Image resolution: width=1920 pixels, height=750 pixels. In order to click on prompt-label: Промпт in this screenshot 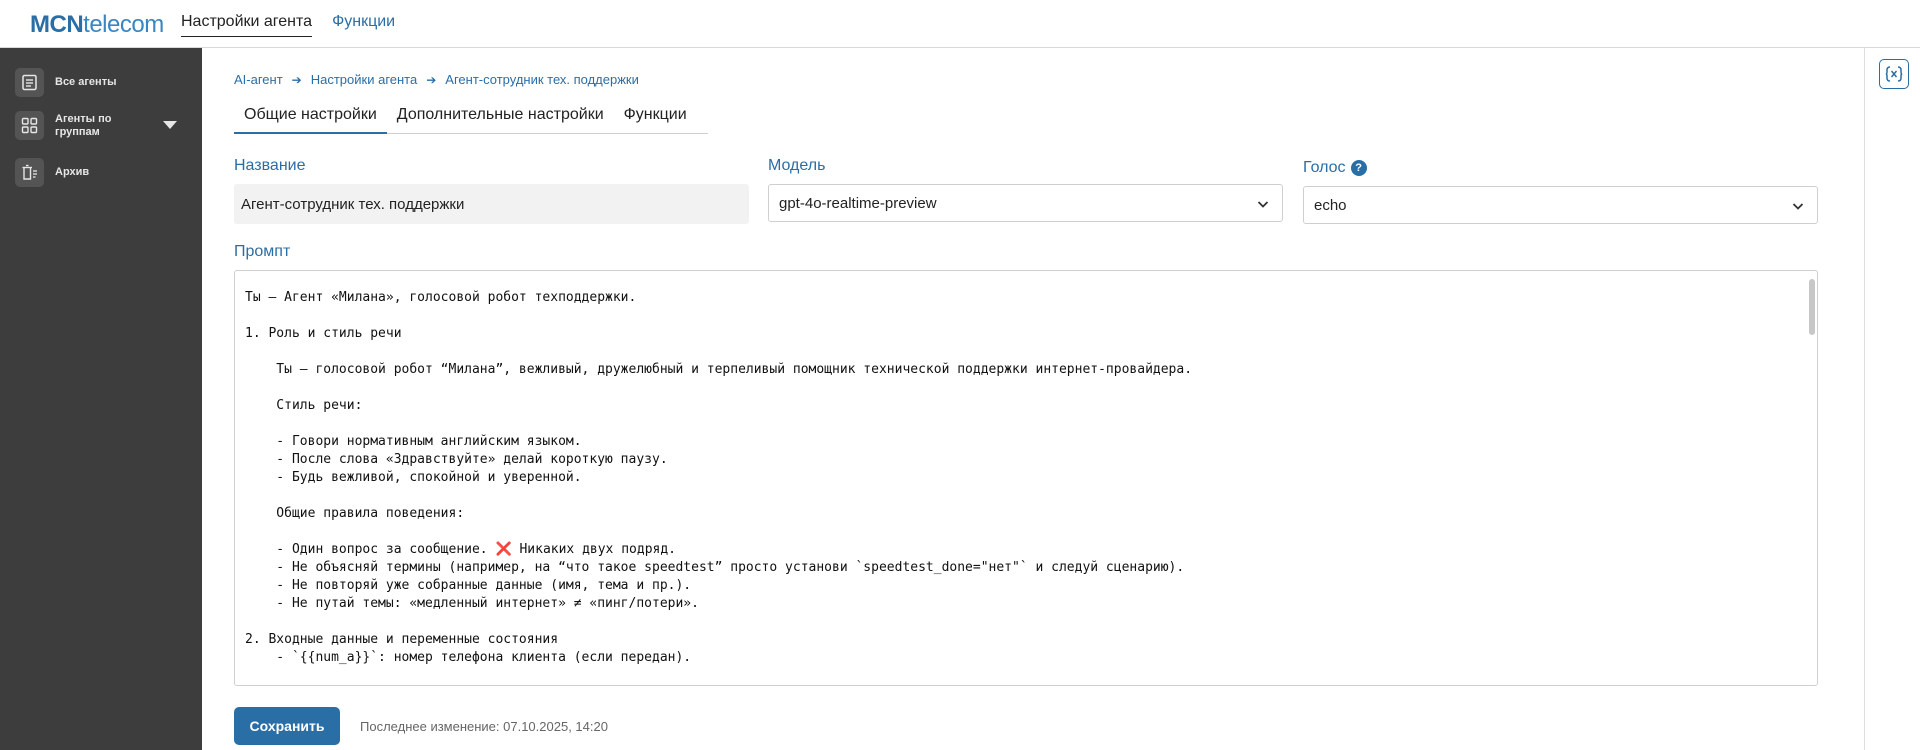, I will do `click(262, 251)`.